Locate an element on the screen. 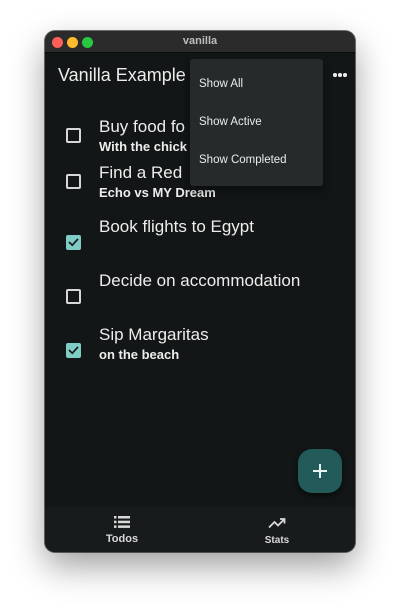 This screenshot has width=400, height=612. add-todo-button is located at coordinates (320, 471).